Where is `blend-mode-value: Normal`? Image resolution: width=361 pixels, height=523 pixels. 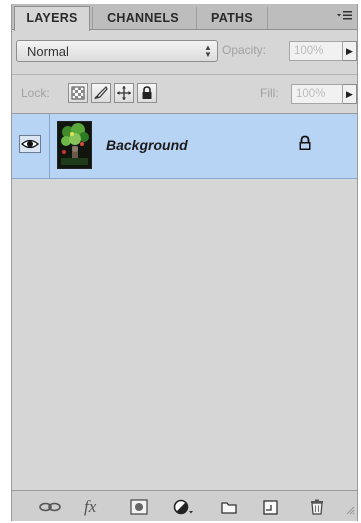 blend-mode-value: Normal is located at coordinates (48, 51).